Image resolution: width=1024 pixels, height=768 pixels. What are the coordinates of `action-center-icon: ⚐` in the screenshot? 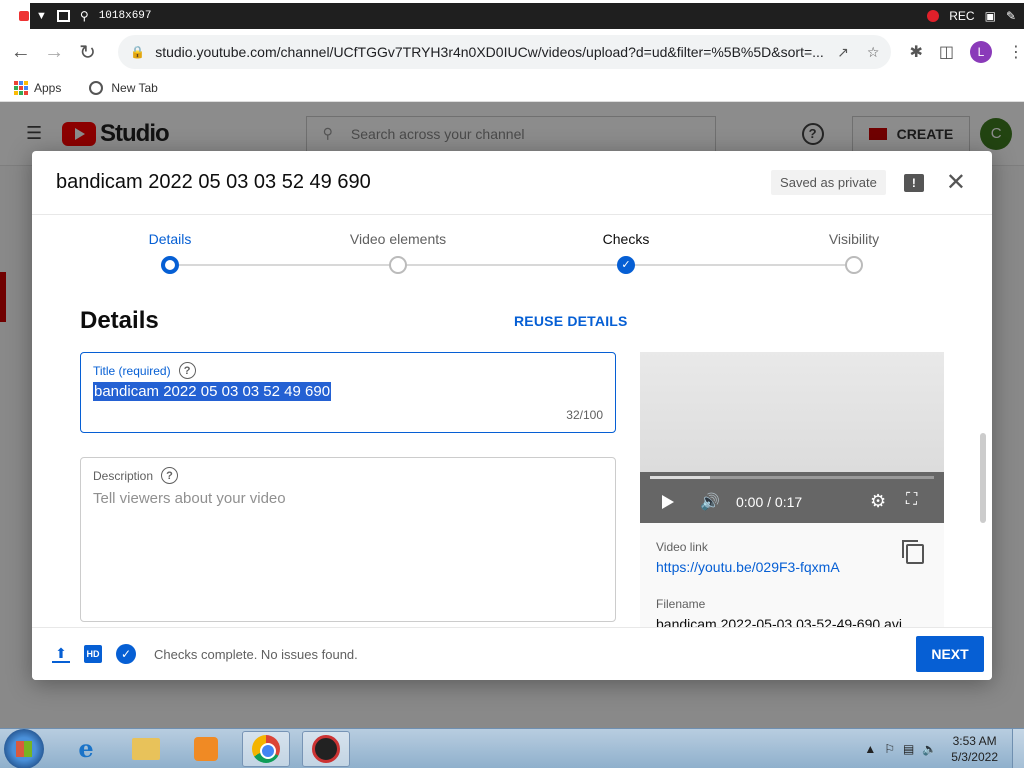 It's located at (889, 749).